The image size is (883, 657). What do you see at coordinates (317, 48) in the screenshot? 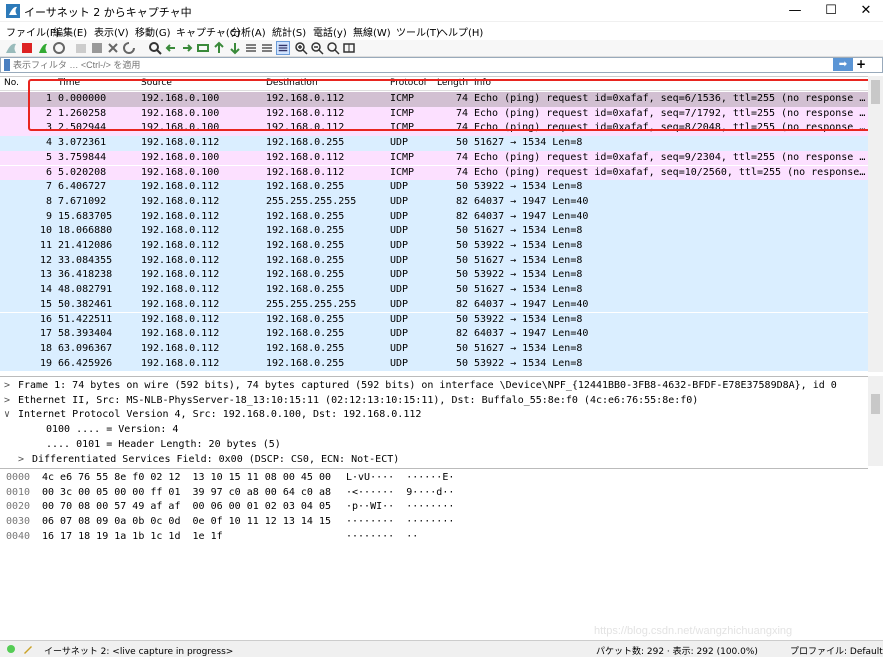
I see `zoom-out-icon` at bounding box center [317, 48].